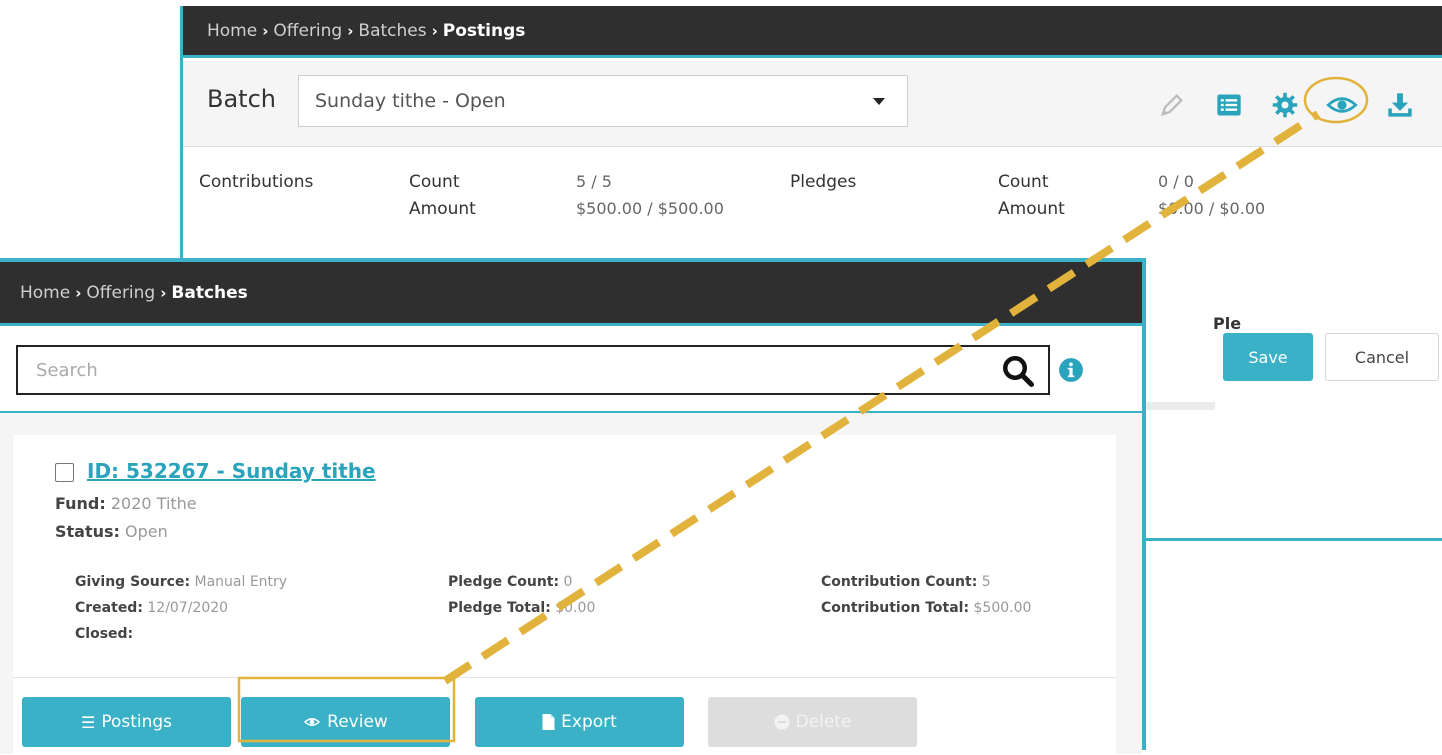 Image resolution: width=1442 pixels, height=755 pixels. I want to click on delete-button: Delete, so click(812, 722).